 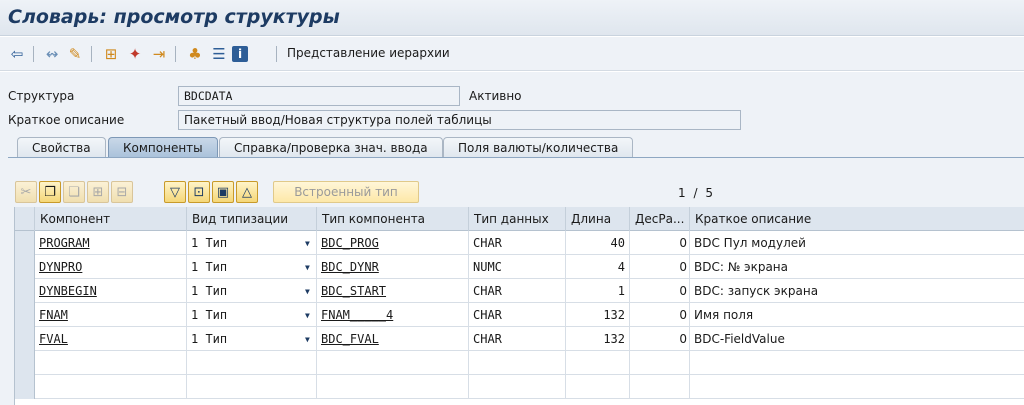 I want to click on expand-icon: ▽, so click(x=175, y=192).